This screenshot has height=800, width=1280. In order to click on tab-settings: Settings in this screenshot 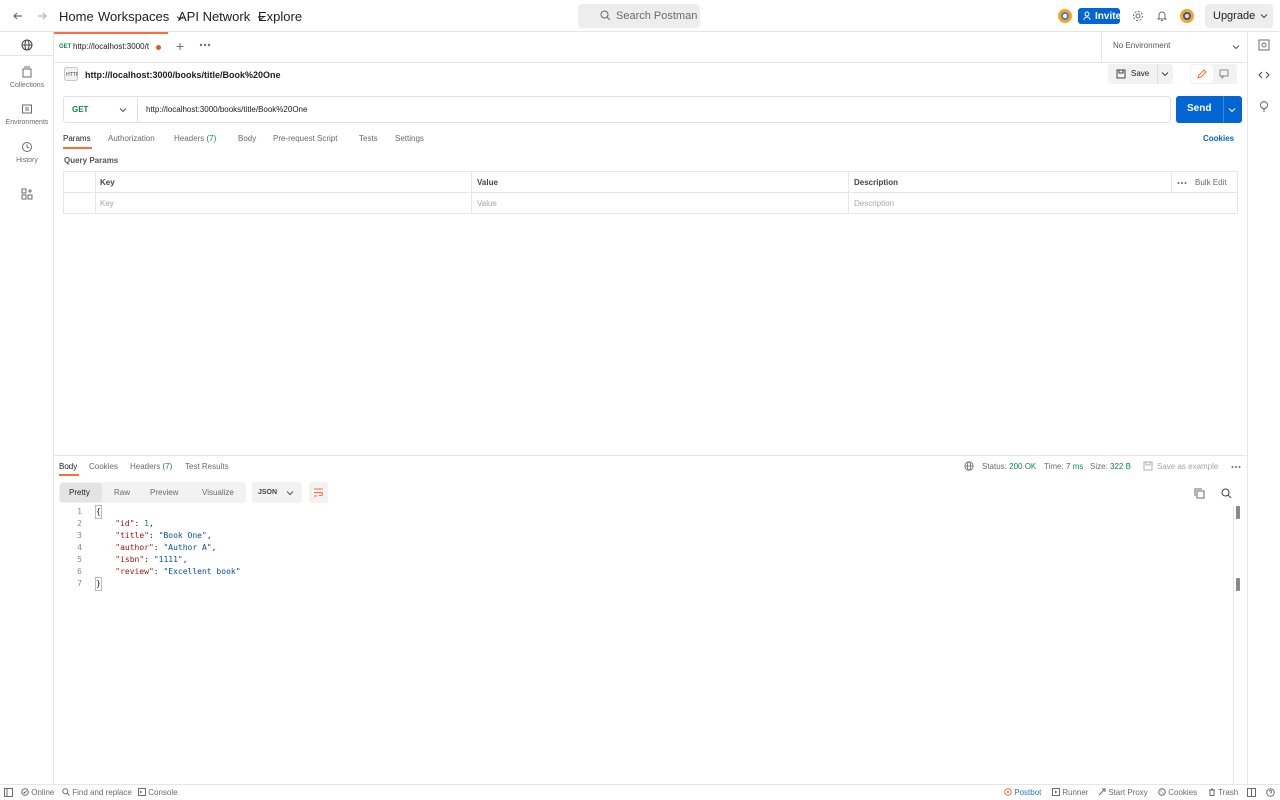, I will do `click(409, 138)`.